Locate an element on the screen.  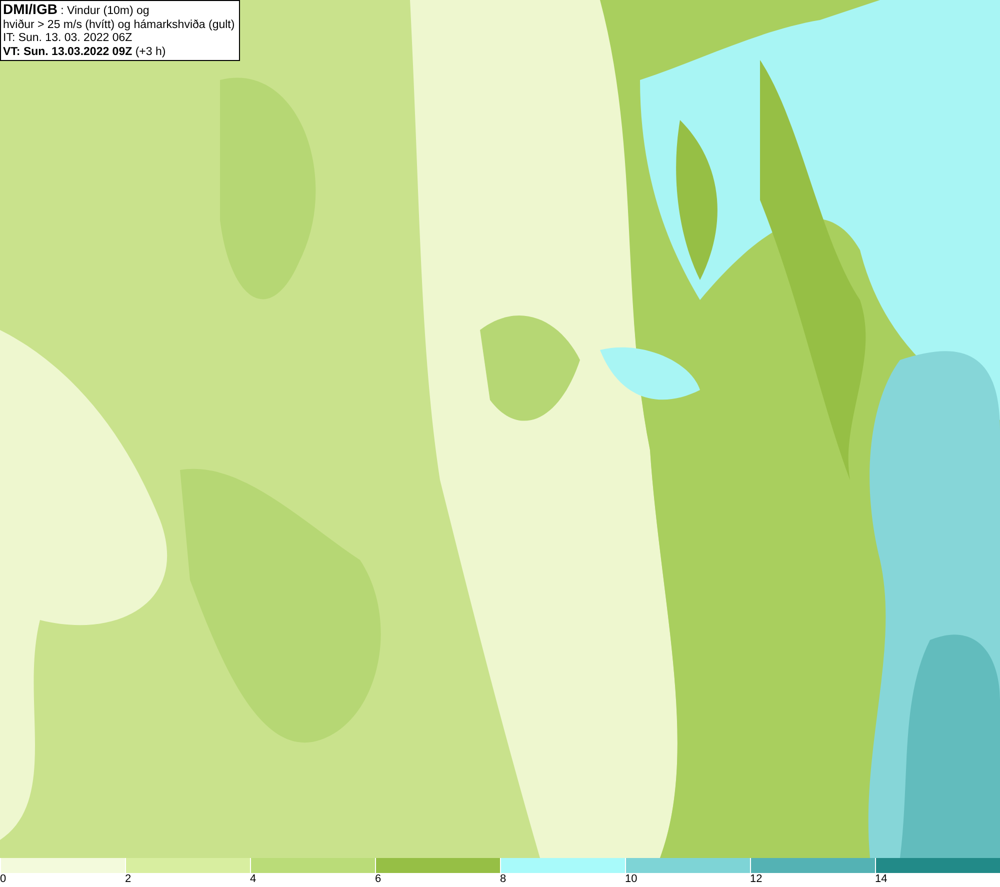
info-text: DMI/IGB : Vindur (10m) og is located at coordinates (76, 10).